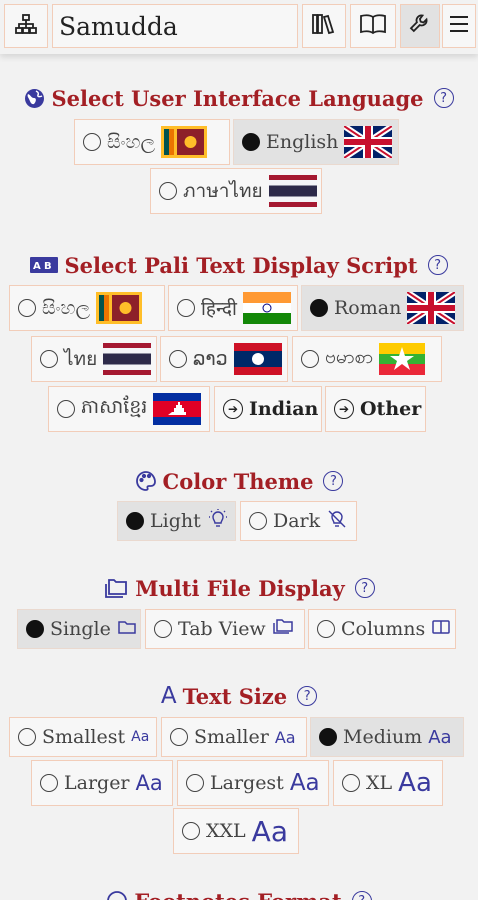 Image resolution: width=478 pixels, height=900 pixels. I want to click on theme-option-dark: Dark, so click(298, 521).